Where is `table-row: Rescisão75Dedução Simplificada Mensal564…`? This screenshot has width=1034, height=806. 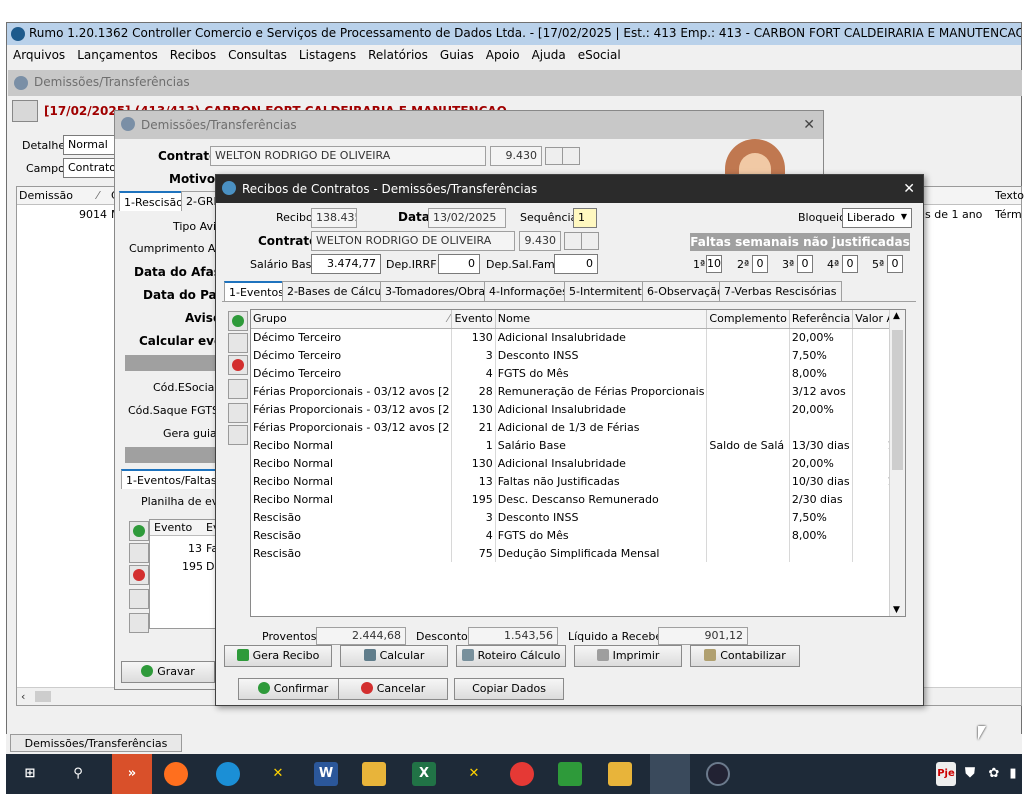 table-row: Rescisão75Dedução Simplificada Mensal564… is located at coordinates (578, 553).